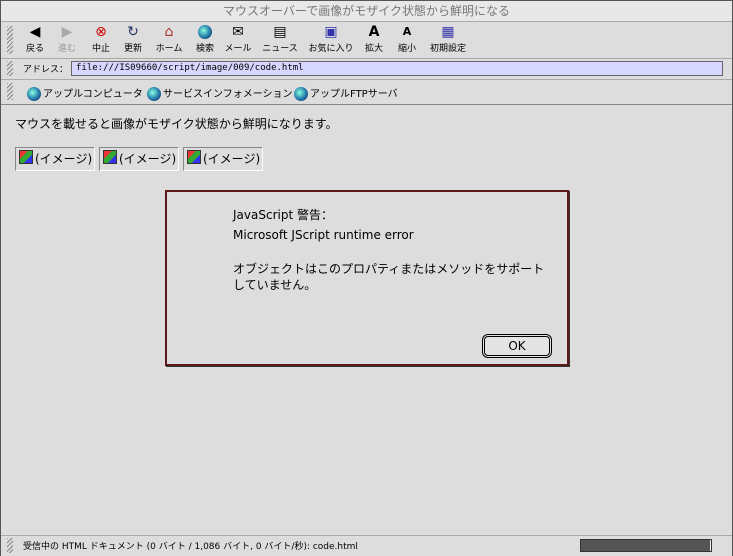 The image size is (733, 556). I want to click on favorites-label: お気に入り, so click(331, 49).